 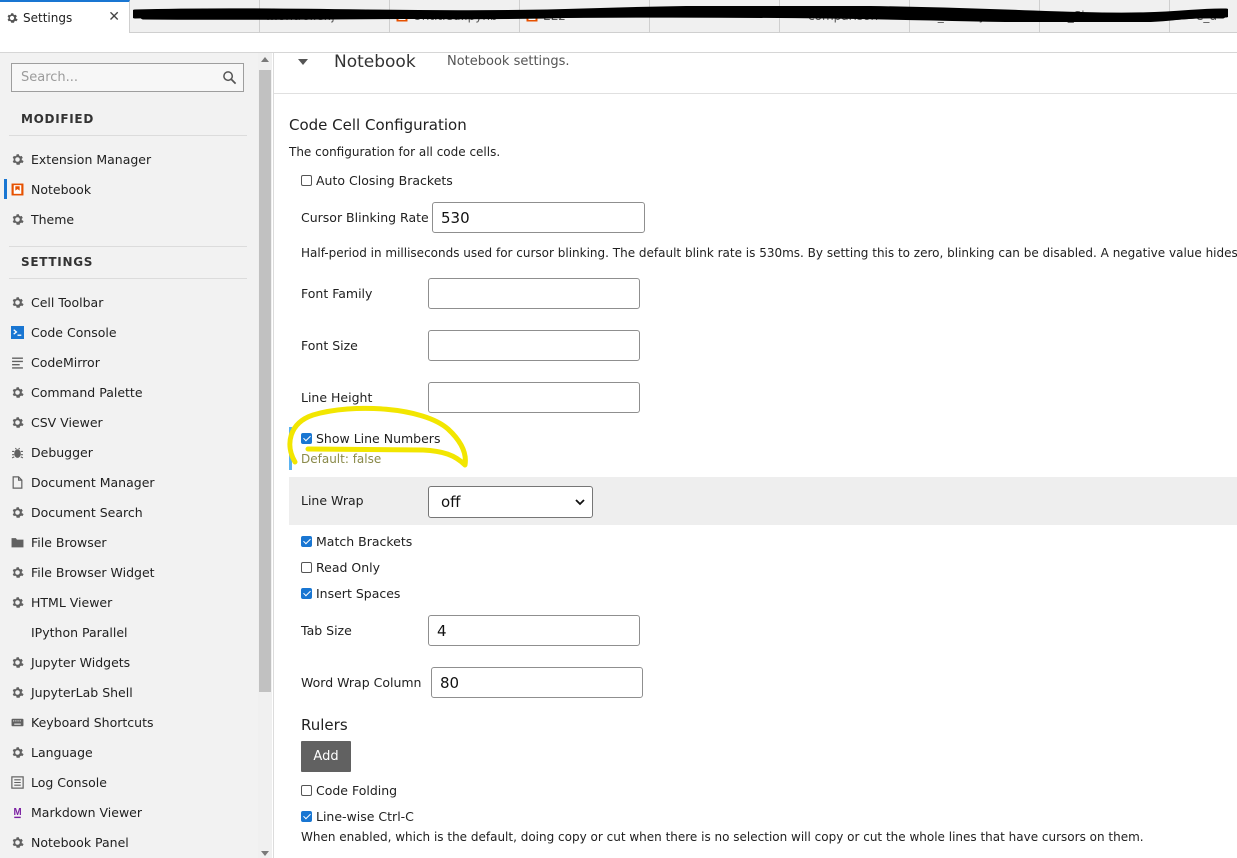 I want to click on sidebar-item-label: Document Manager, so click(x=93, y=482).